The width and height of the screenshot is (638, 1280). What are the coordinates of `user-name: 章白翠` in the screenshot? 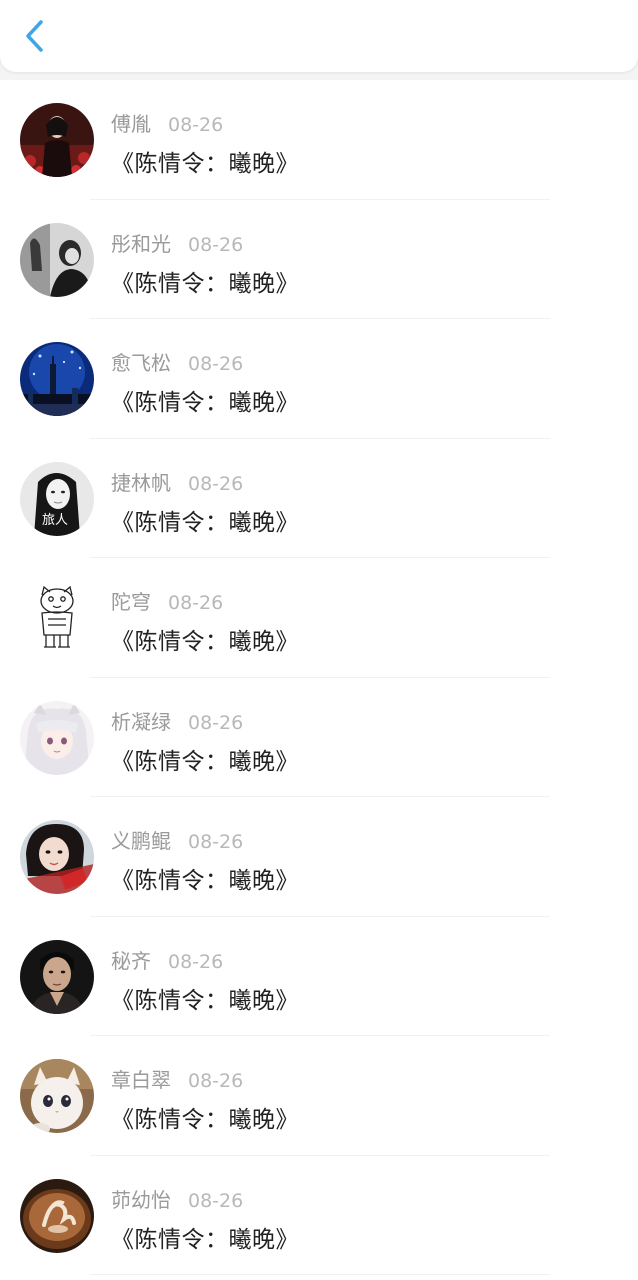 It's located at (141, 1078).